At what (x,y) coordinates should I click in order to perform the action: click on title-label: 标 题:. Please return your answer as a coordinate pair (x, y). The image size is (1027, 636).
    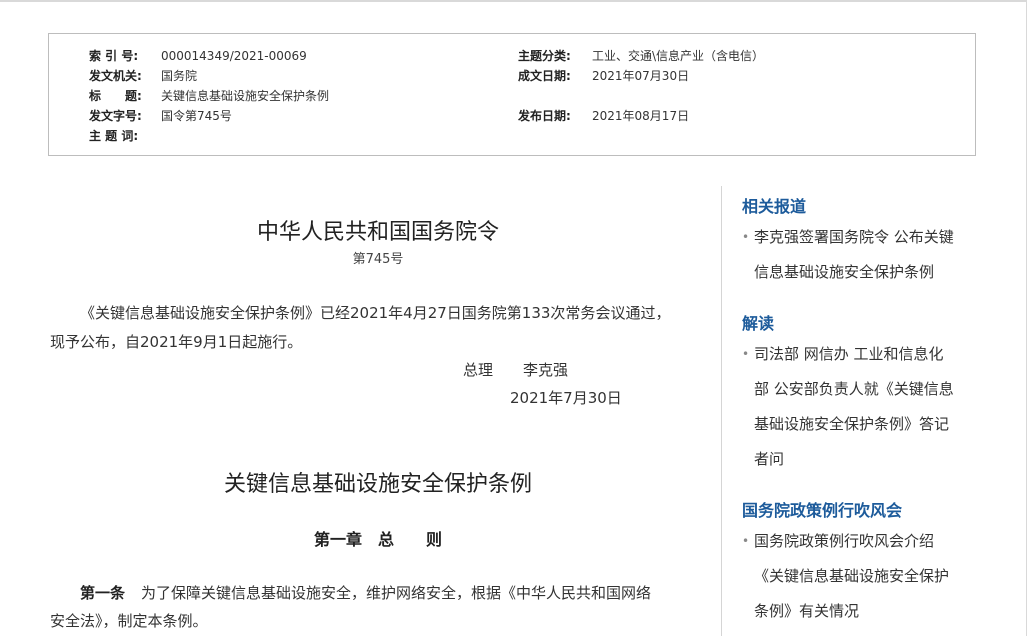
    Looking at the image, I should click on (115, 96).